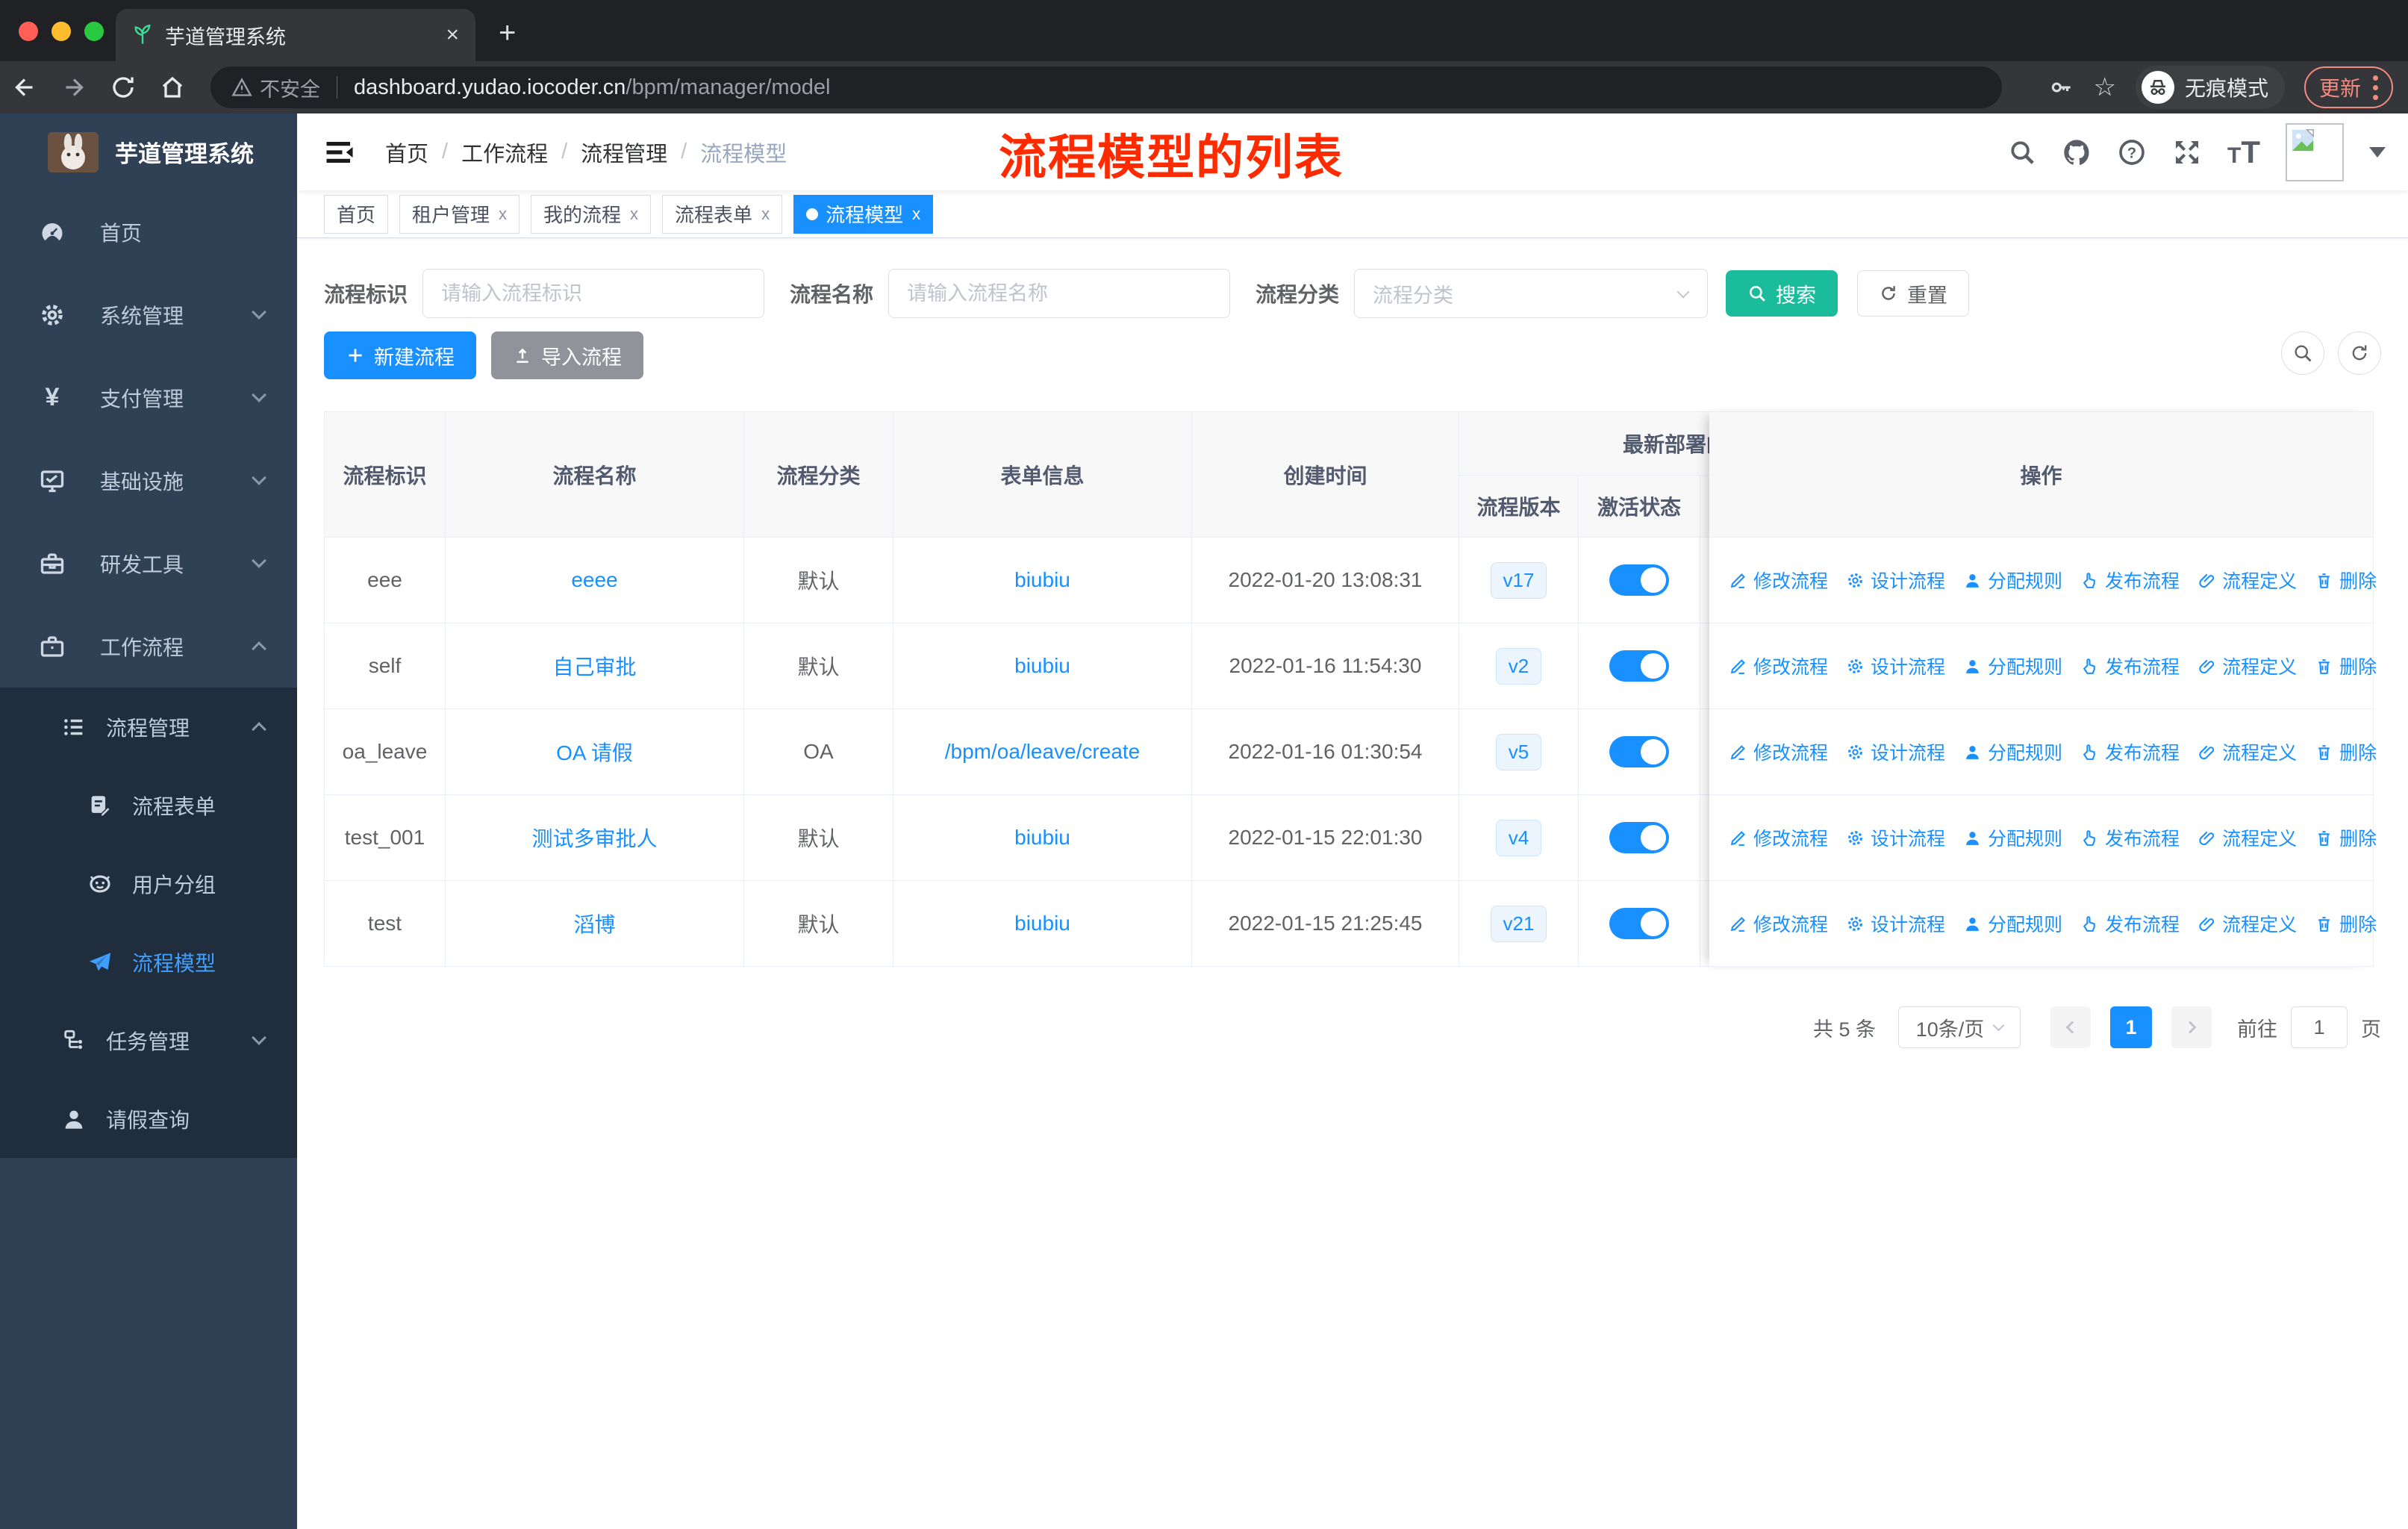 Image resolution: width=2408 pixels, height=1529 pixels. What do you see at coordinates (594, 666) in the screenshot?
I see `process-name-link: 自己审批` at bounding box center [594, 666].